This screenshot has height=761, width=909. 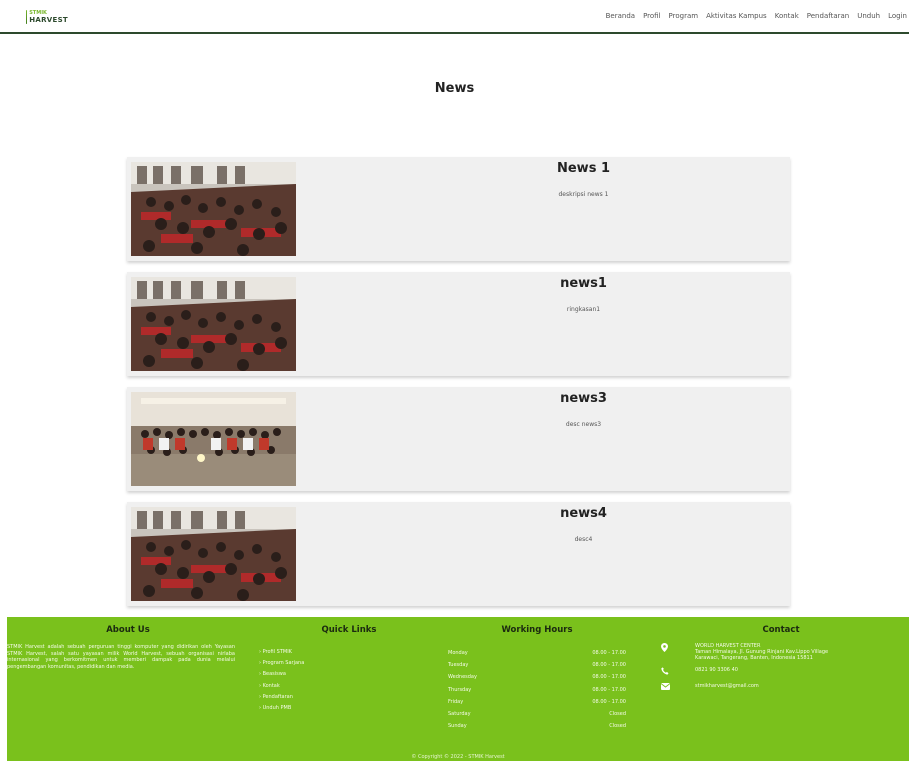 What do you see at coordinates (787, 16) in the screenshot?
I see `nav-kontak: Kontak` at bounding box center [787, 16].